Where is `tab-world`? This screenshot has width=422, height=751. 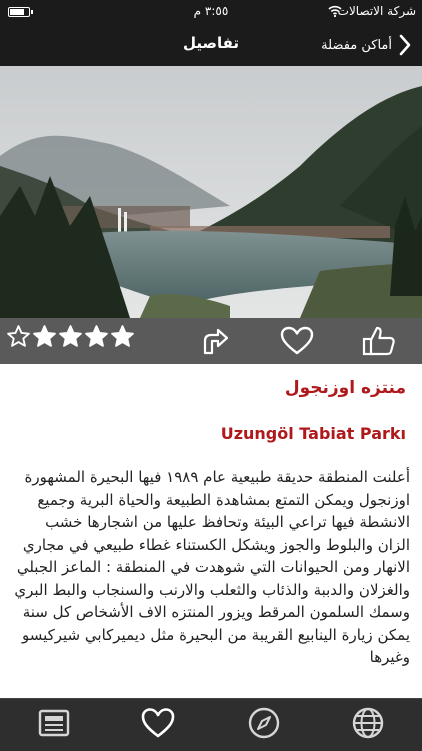
tab-world is located at coordinates (368, 723).